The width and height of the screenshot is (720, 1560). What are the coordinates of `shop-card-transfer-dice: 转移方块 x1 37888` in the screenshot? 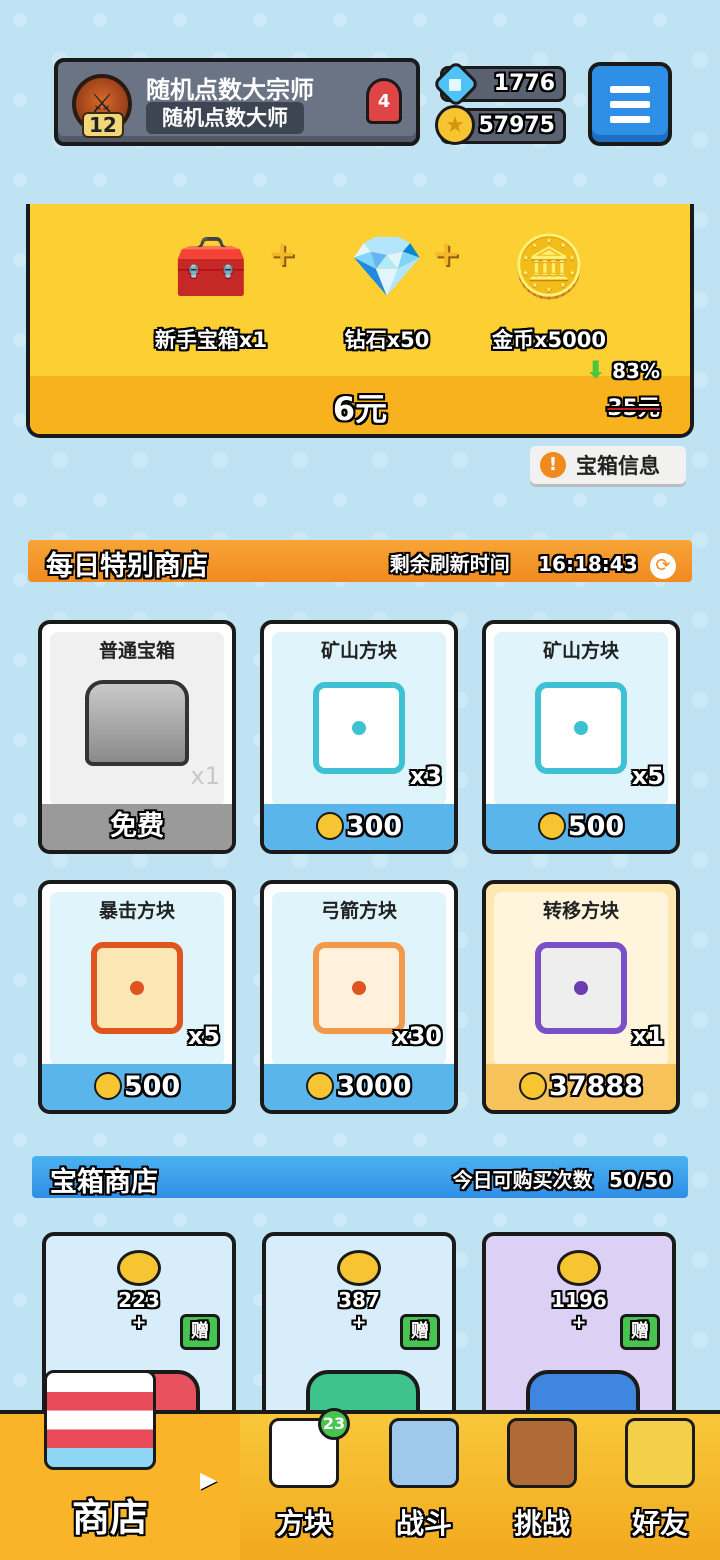 It's located at (581, 997).